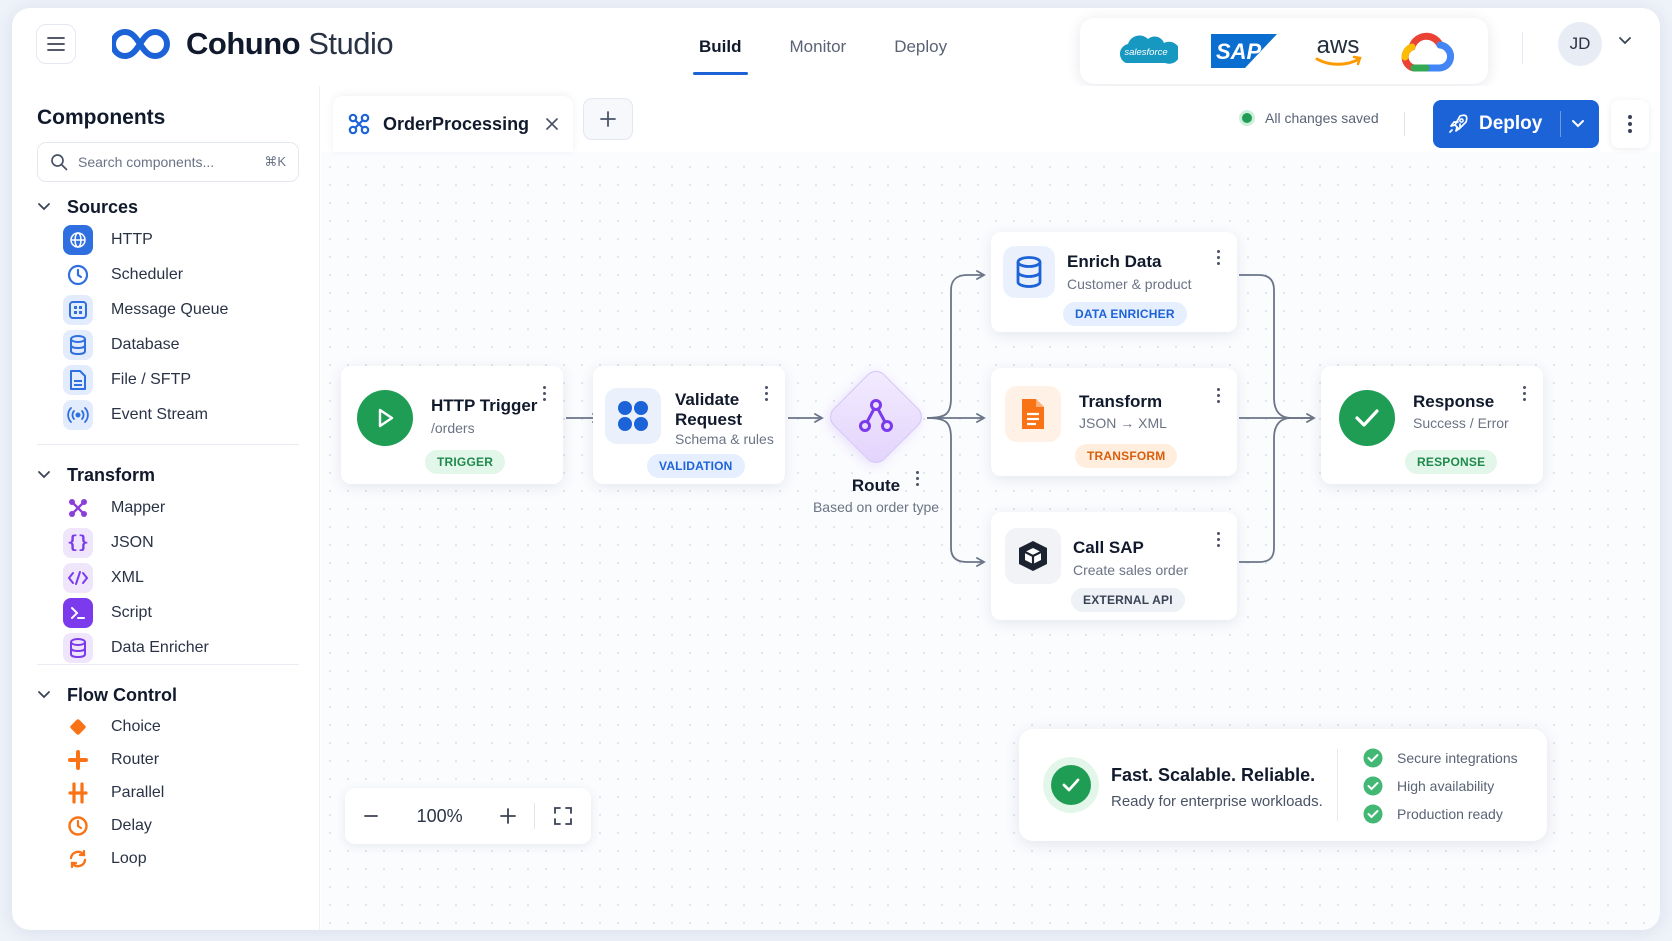  What do you see at coordinates (552, 124) in the screenshot?
I see `close-icon` at bounding box center [552, 124].